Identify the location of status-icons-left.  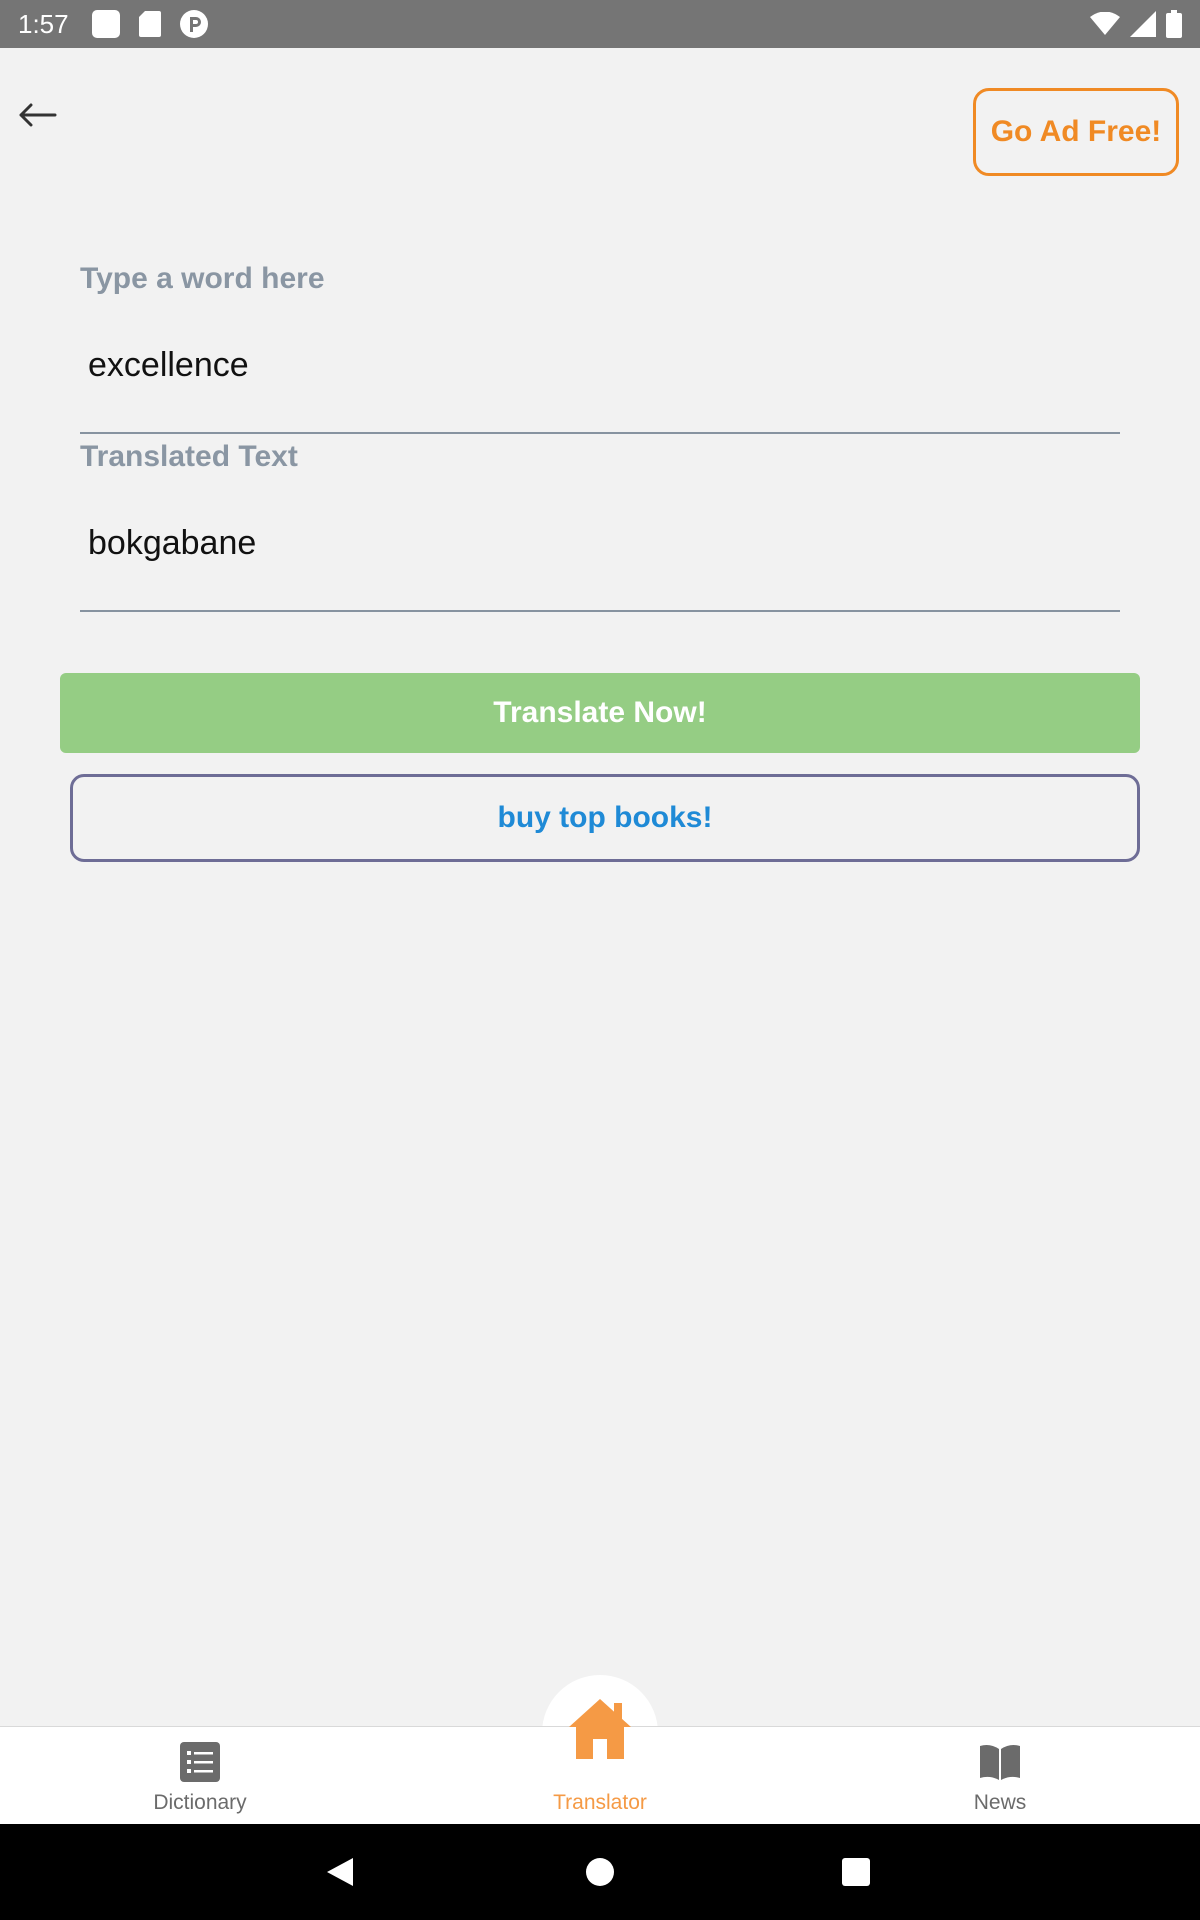
(150, 24).